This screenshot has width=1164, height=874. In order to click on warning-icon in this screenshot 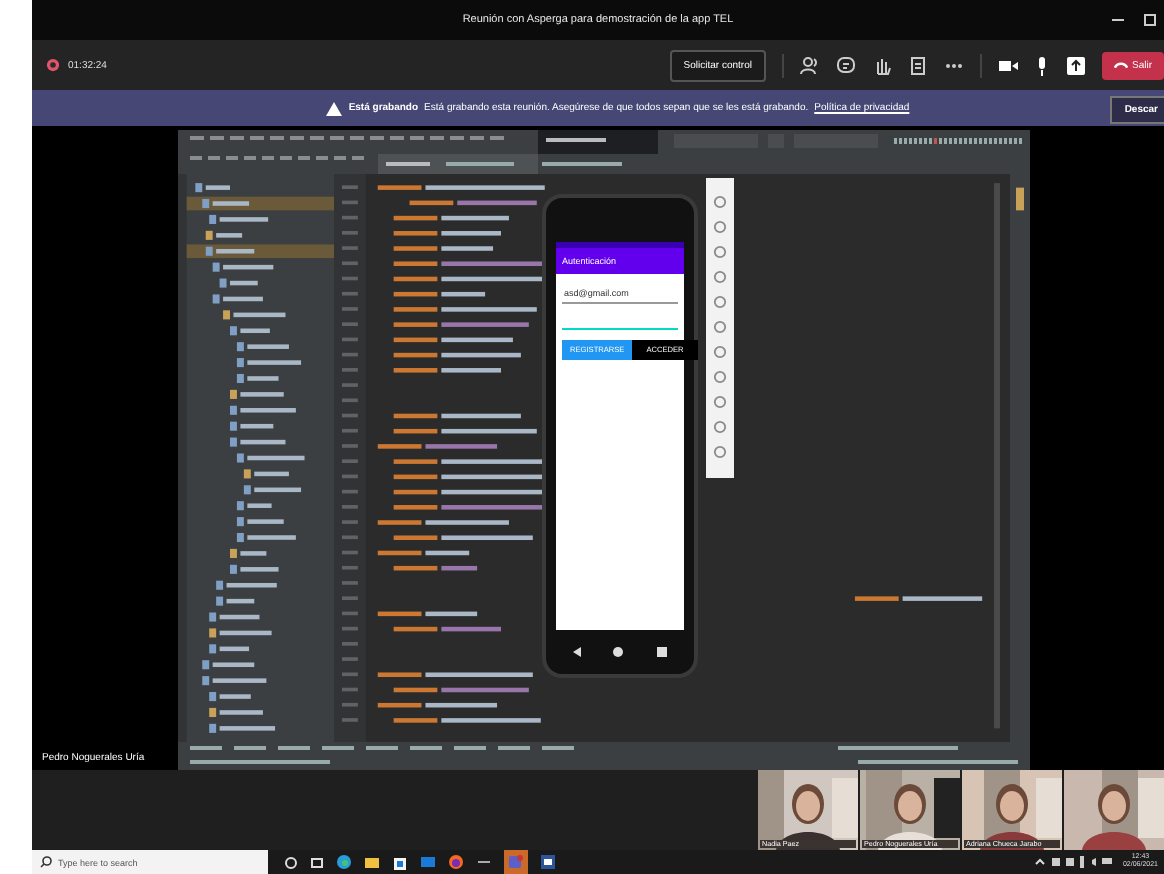, I will do `click(334, 108)`.